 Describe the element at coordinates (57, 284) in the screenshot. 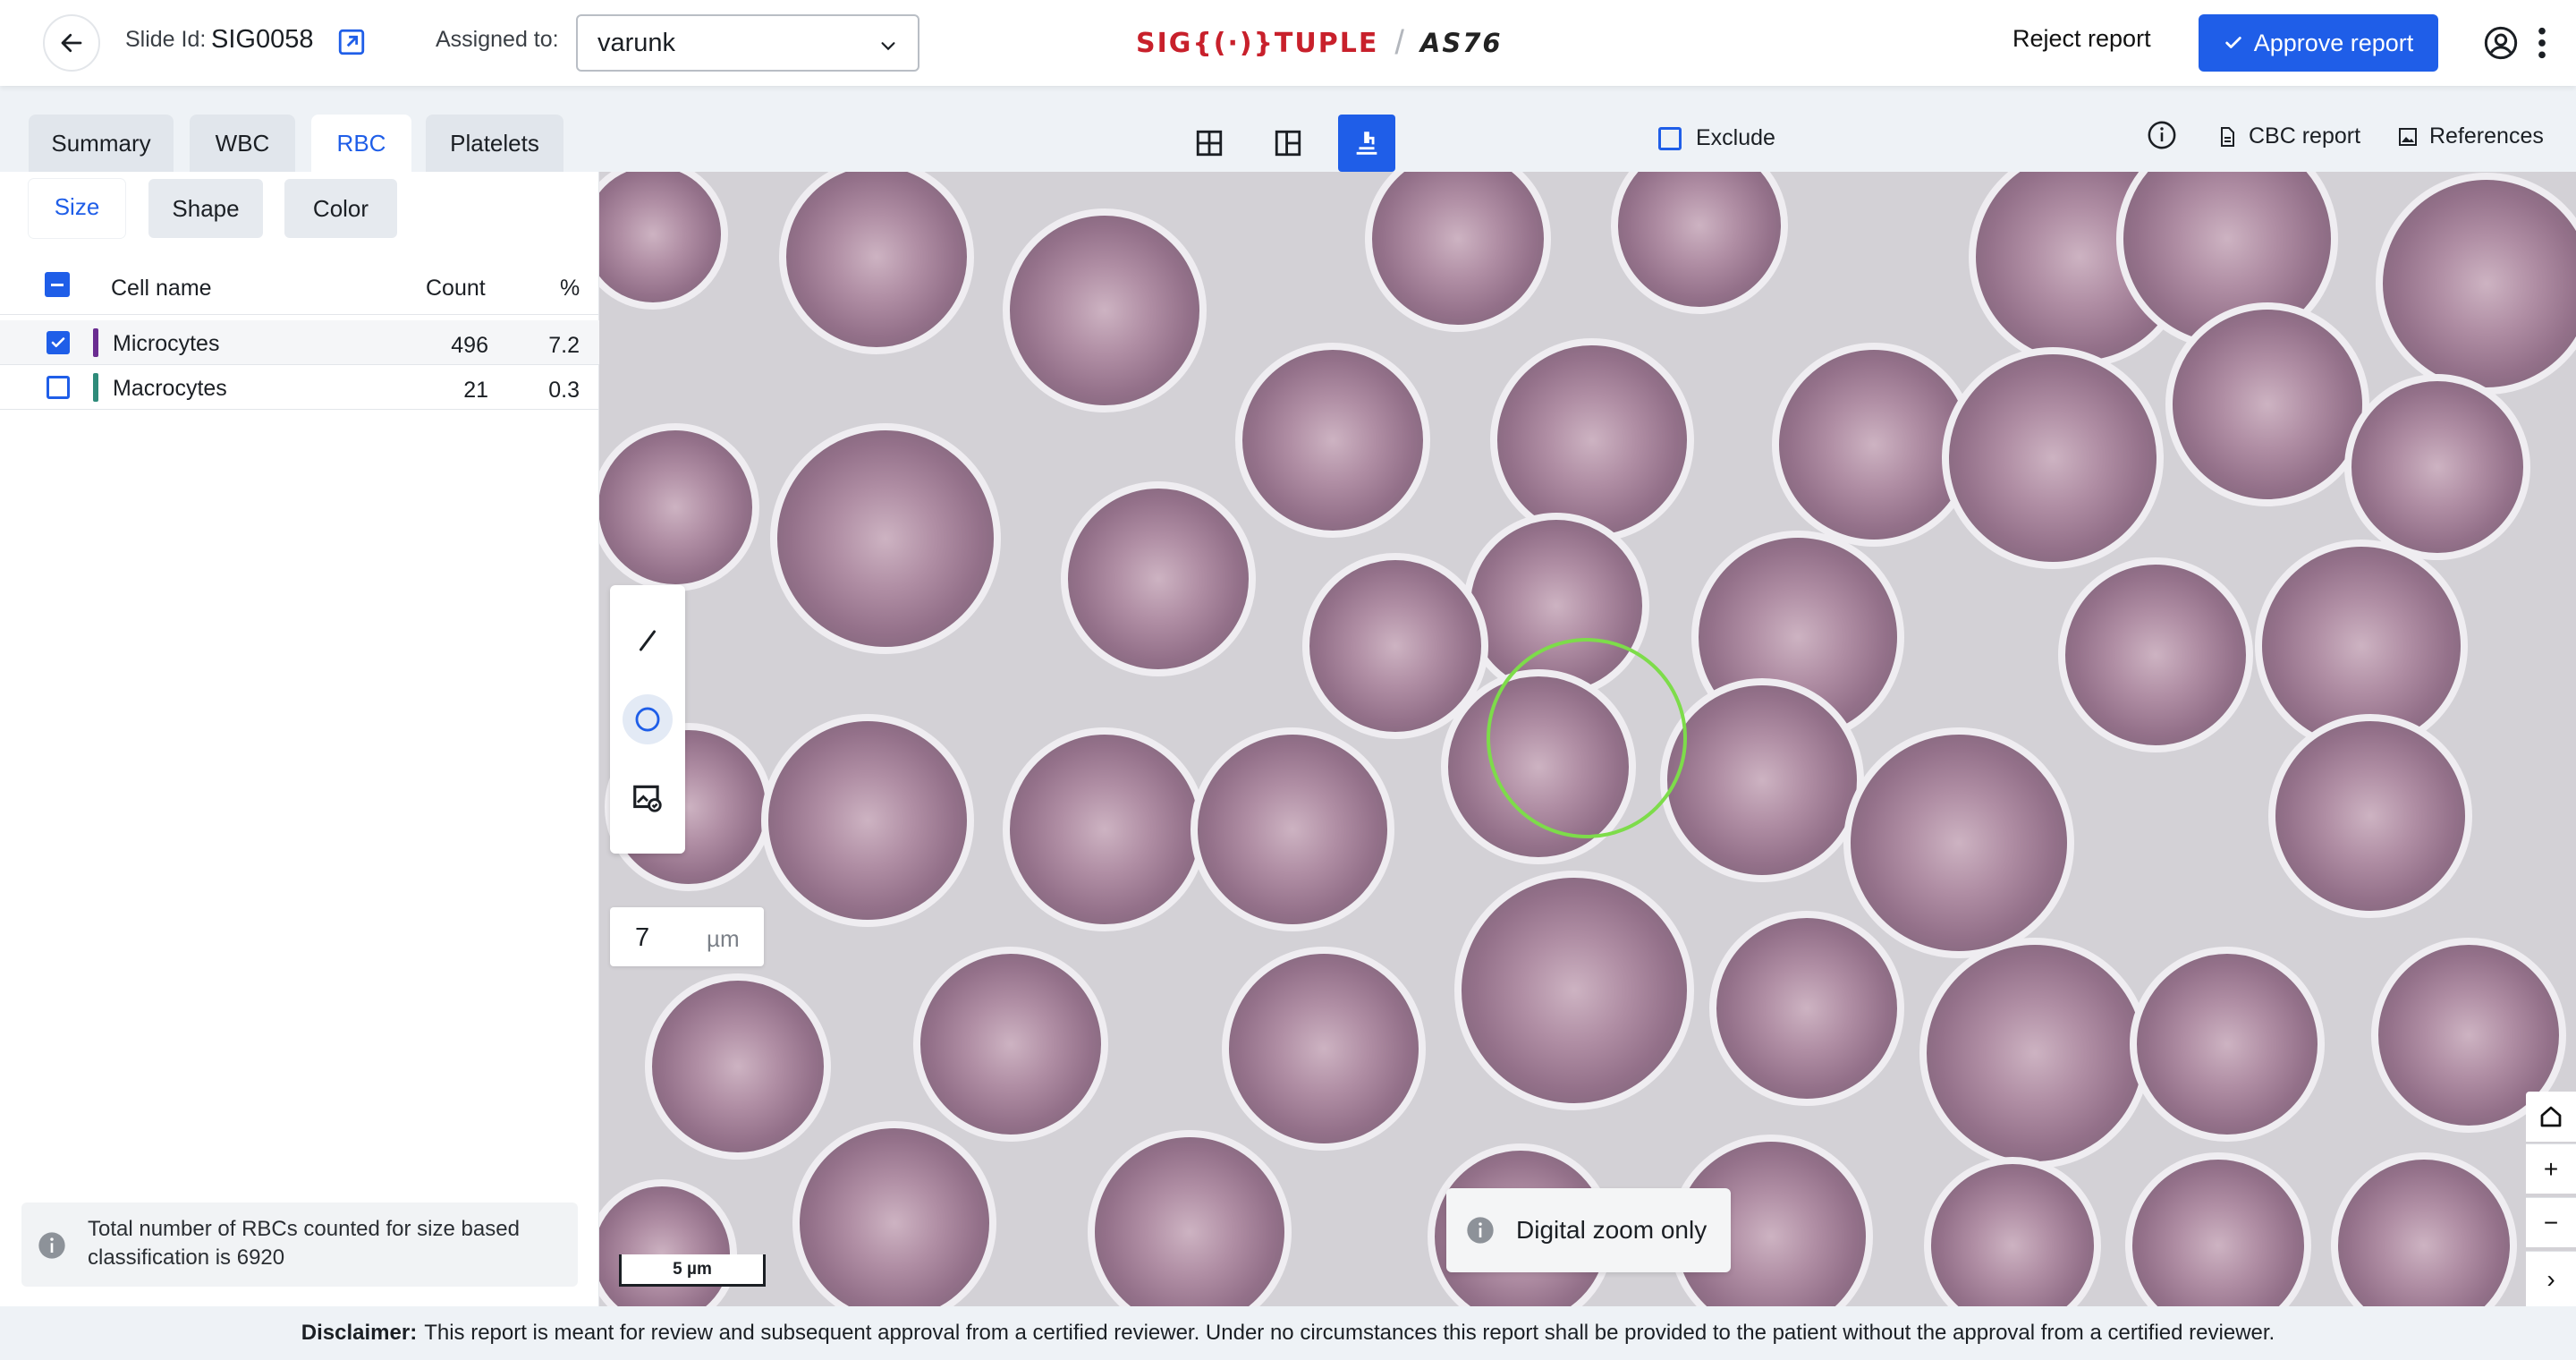

I see `select-all-checkbox` at that location.